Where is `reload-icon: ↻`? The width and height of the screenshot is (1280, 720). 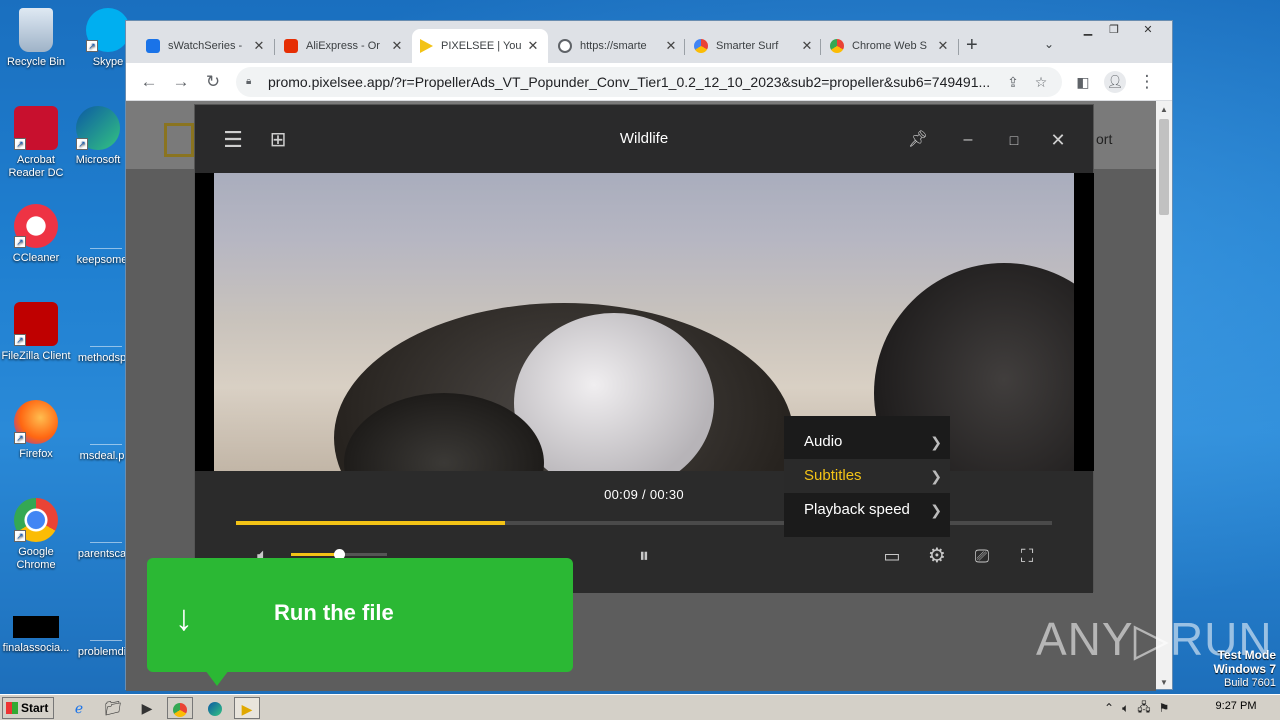
reload-icon: ↻ is located at coordinates (213, 82).